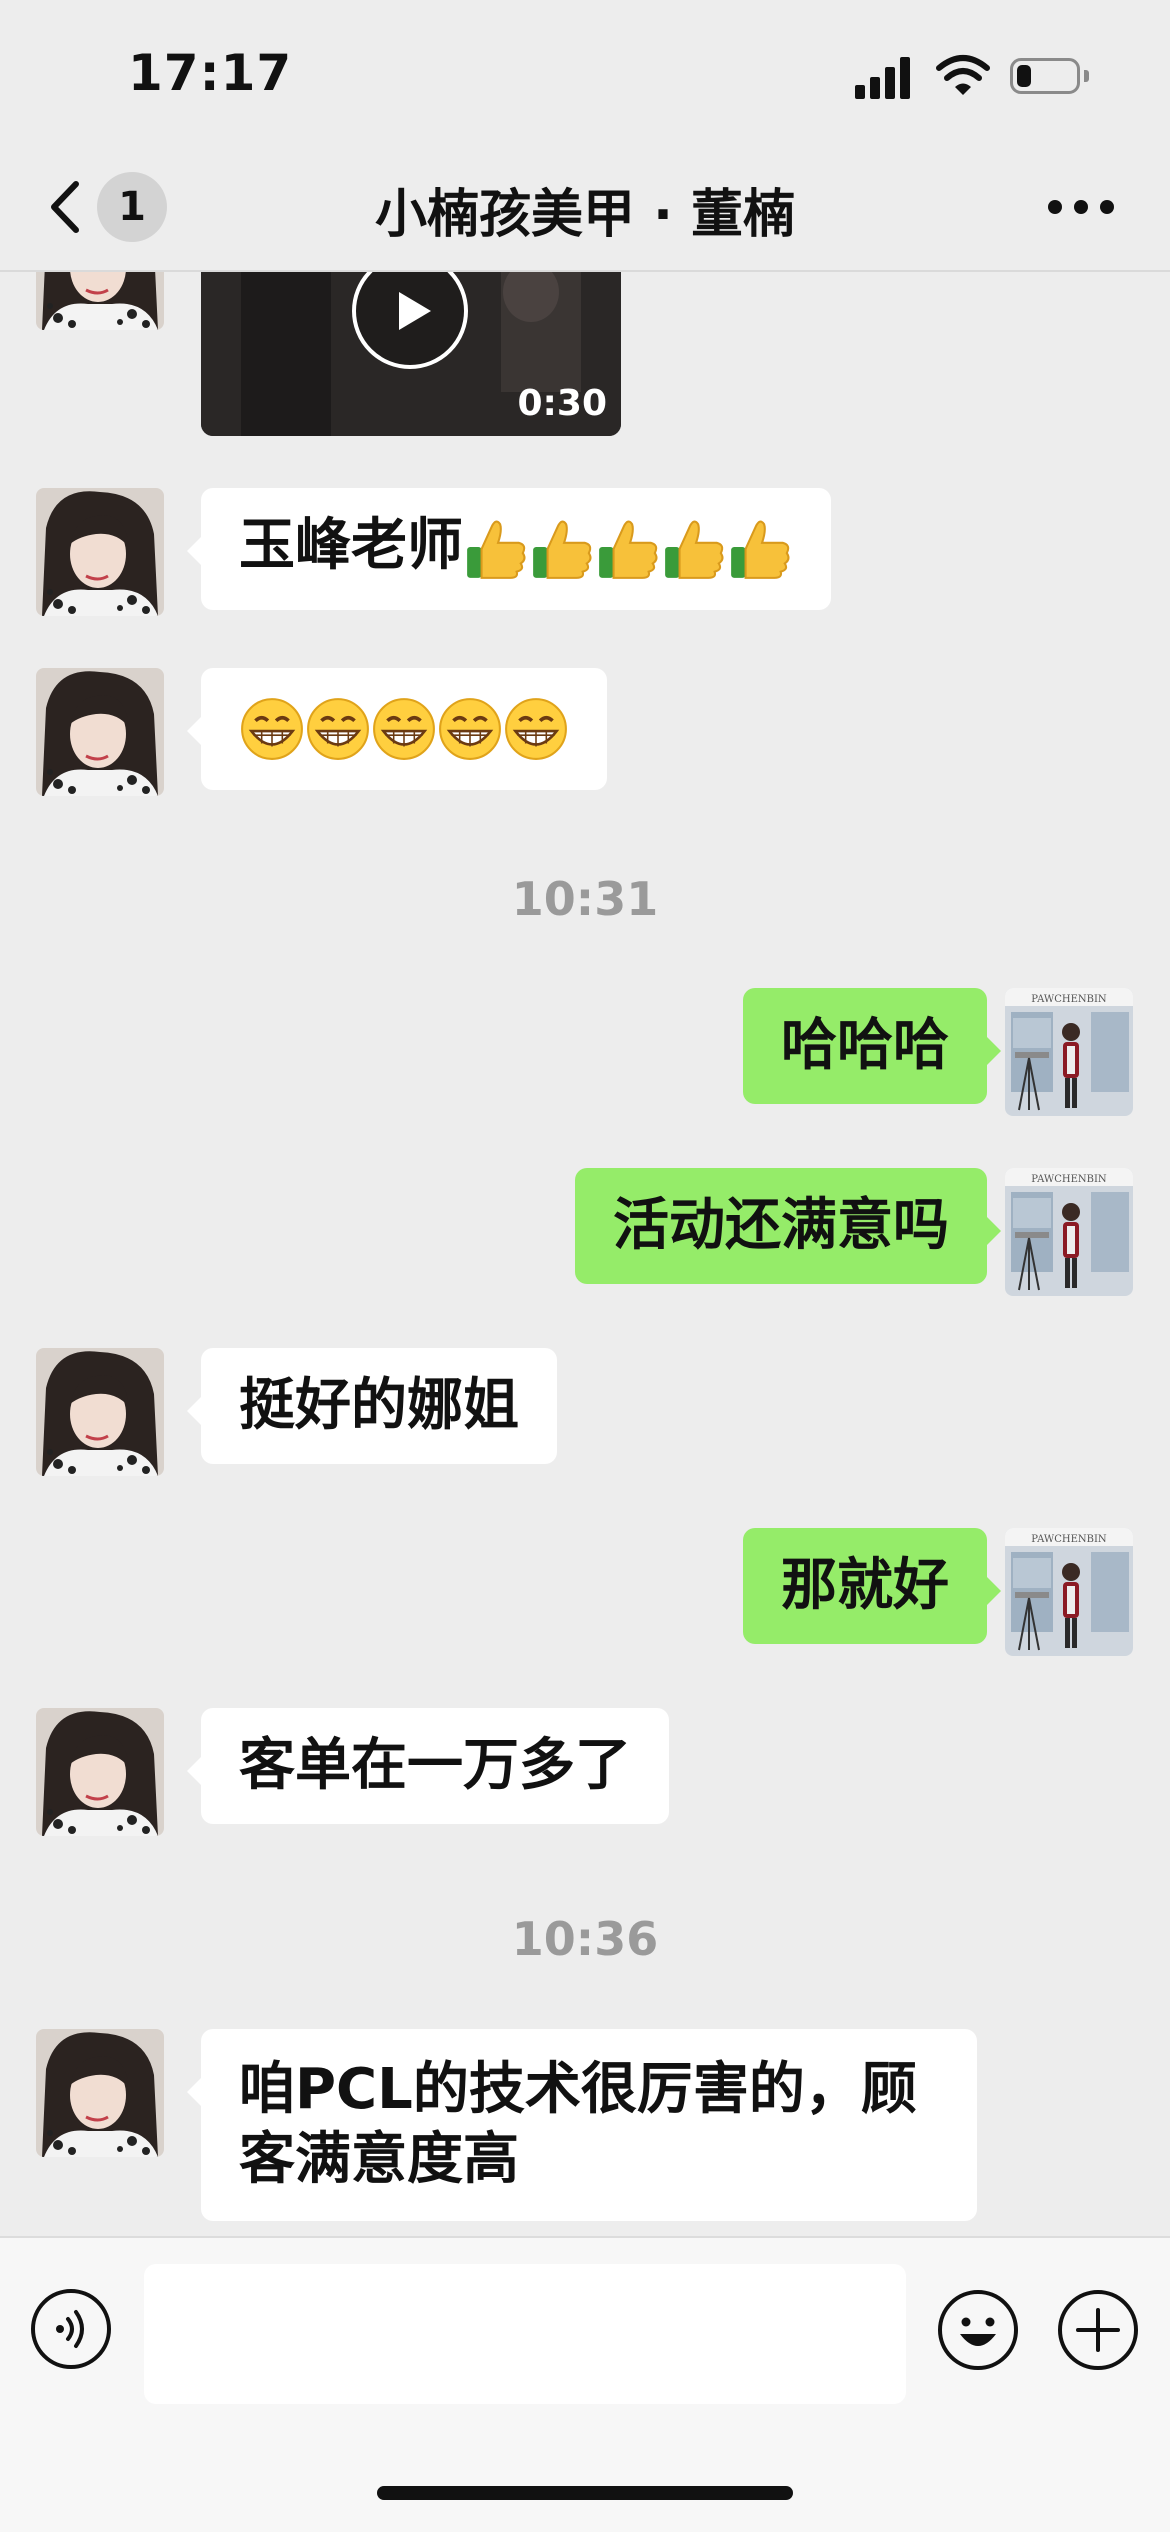  Describe the element at coordinates (578, 2124) in the screenshot. I see `message-text: 咱PCL的技术很厉害的，顾客满意度高` at that location.